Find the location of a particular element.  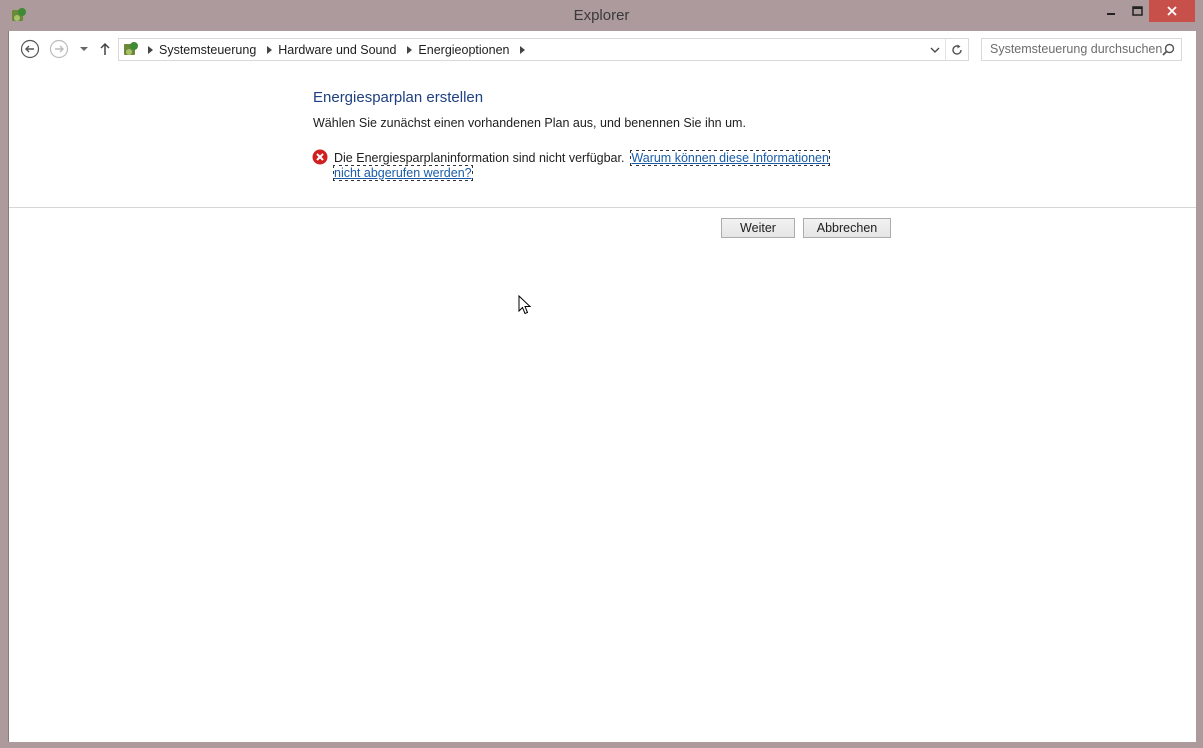

refresh-button is located at coordinates (956, 49).